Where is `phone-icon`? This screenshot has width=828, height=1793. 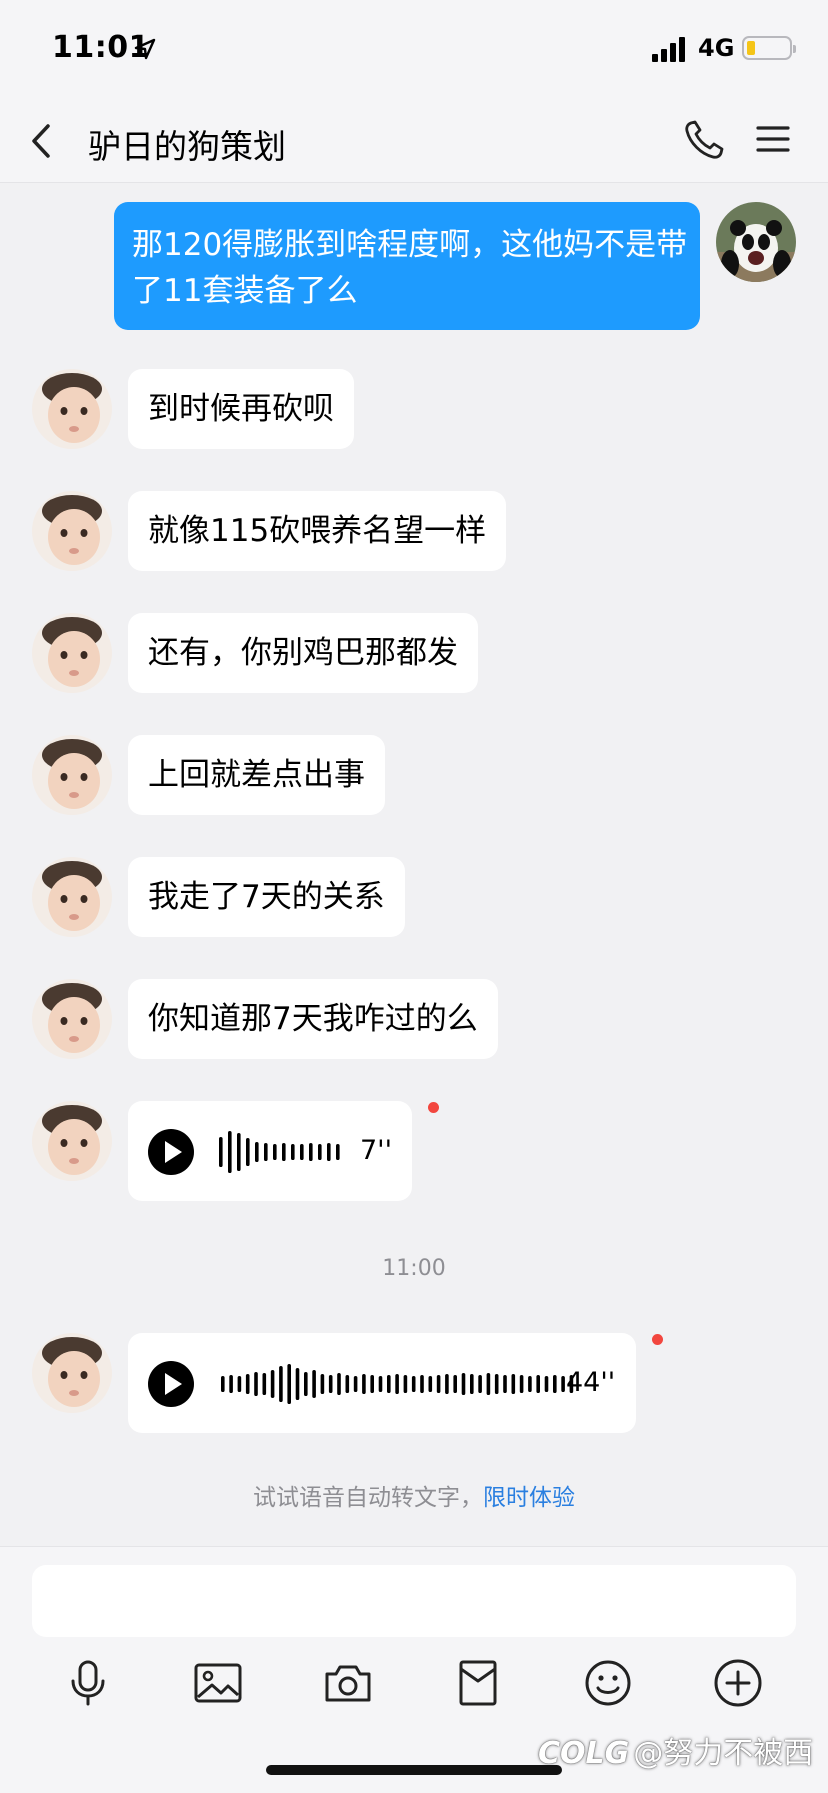 phone-icon is located at coordinates (704, 140).